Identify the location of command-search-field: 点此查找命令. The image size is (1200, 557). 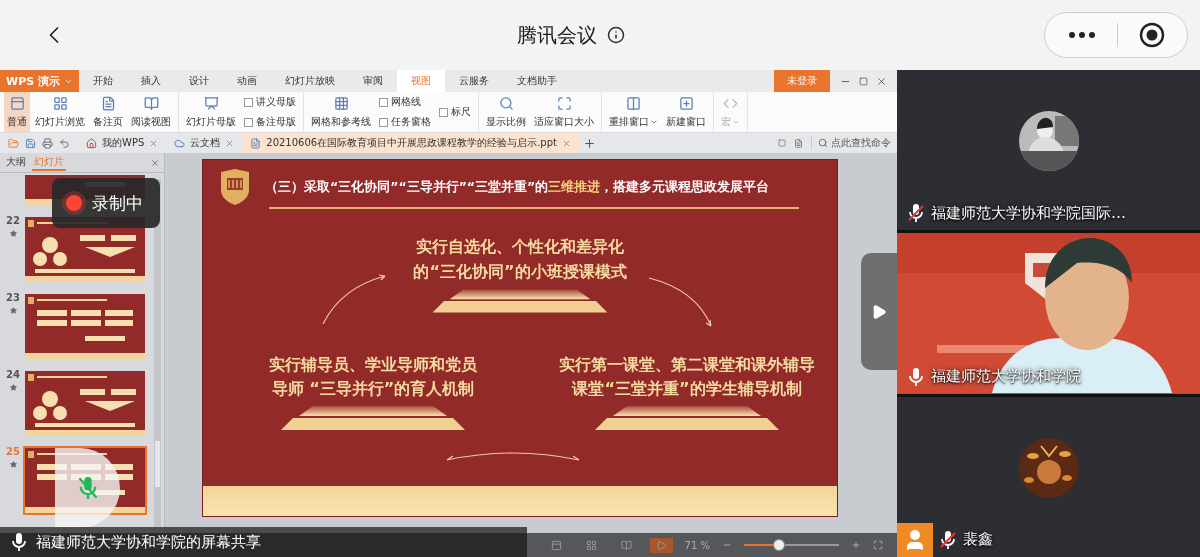
(851, 143).